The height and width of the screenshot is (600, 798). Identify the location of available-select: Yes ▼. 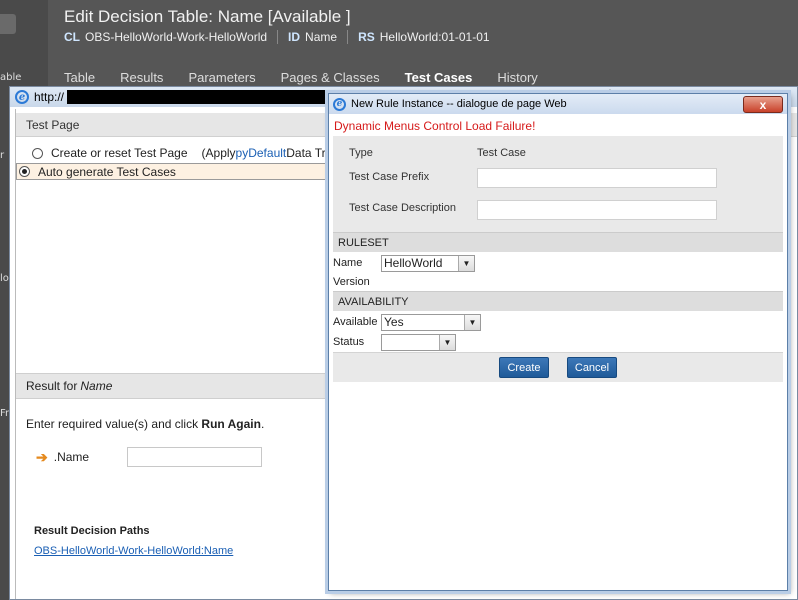
(431, 322).